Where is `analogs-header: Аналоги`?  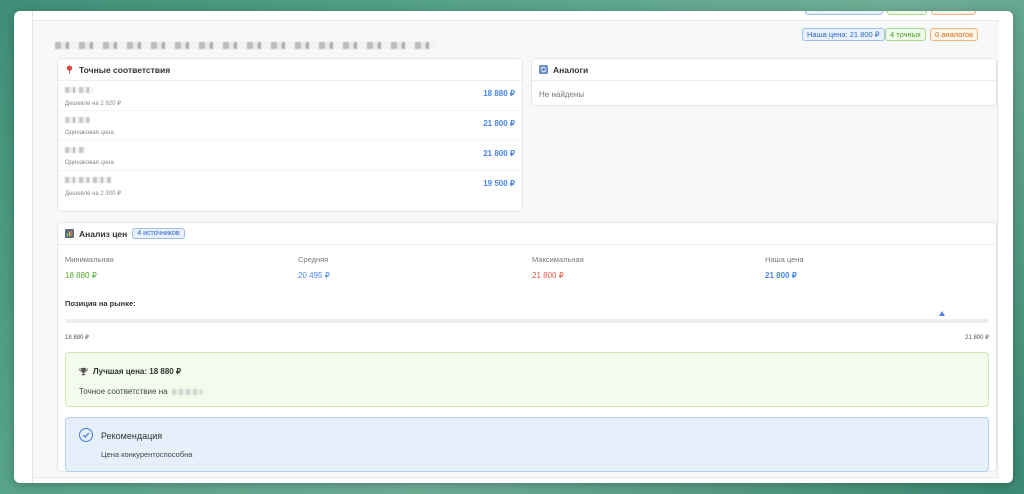
analogs-header: Аналоги is located at coordinates (764, 70).